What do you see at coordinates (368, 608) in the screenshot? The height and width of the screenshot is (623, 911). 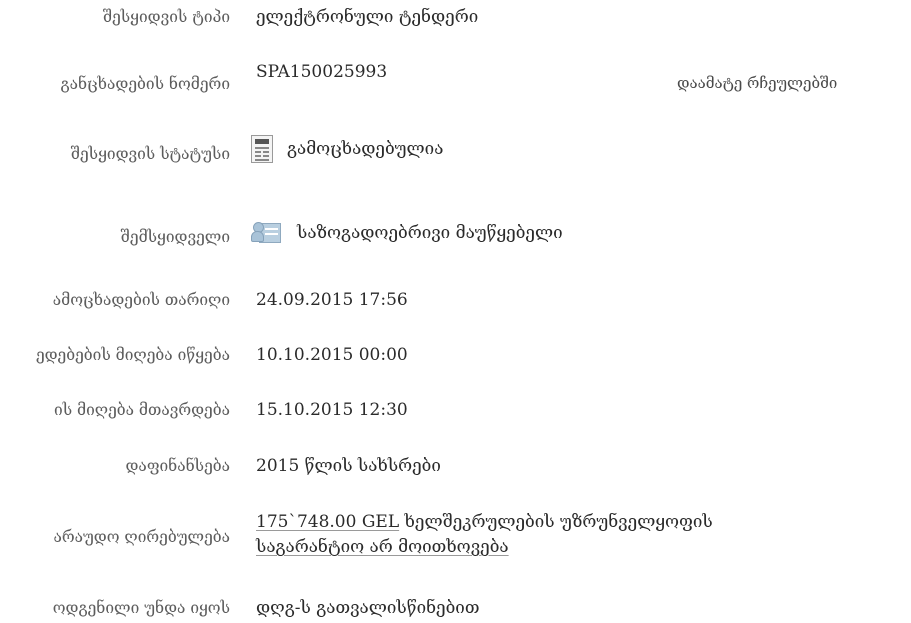 I see `price-presentation-value: დღგ-ს გათვალისწინებით` at bounding box center [368, 608].